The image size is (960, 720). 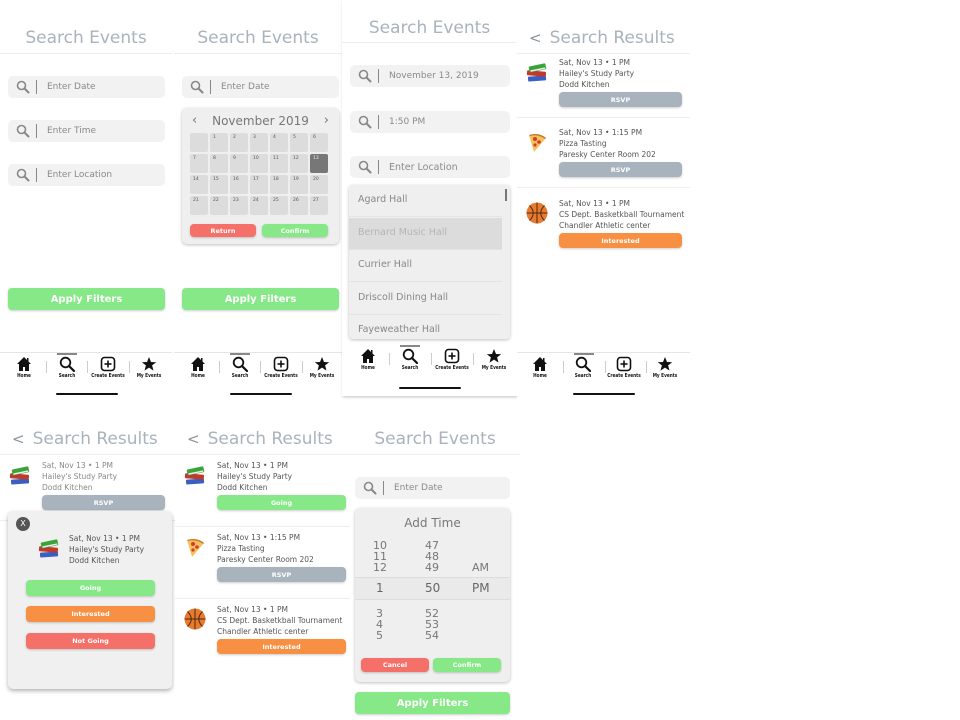 I want to click on calendar-day: 23, so click(x=239, y=205).